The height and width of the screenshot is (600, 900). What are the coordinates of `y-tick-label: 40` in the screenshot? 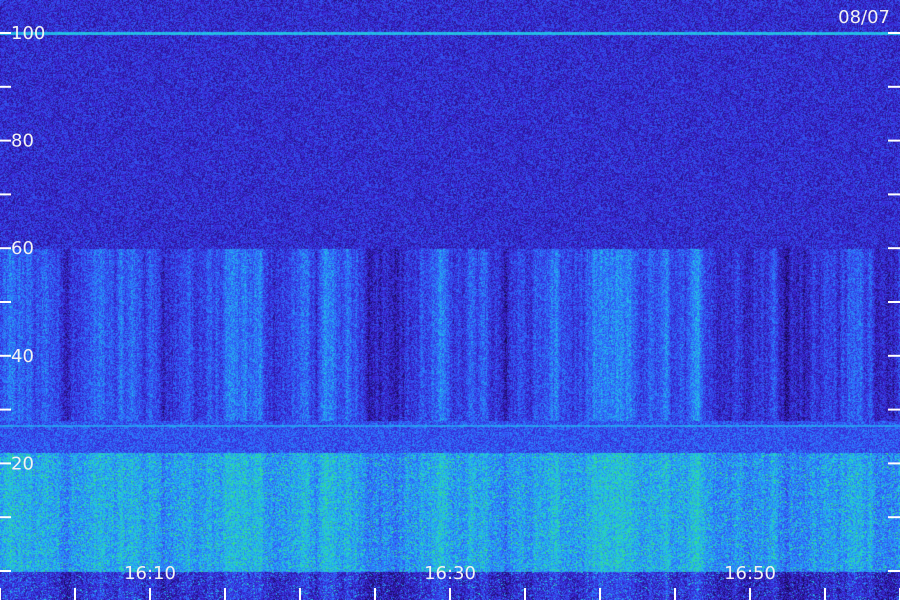 It's located at (22, 356).